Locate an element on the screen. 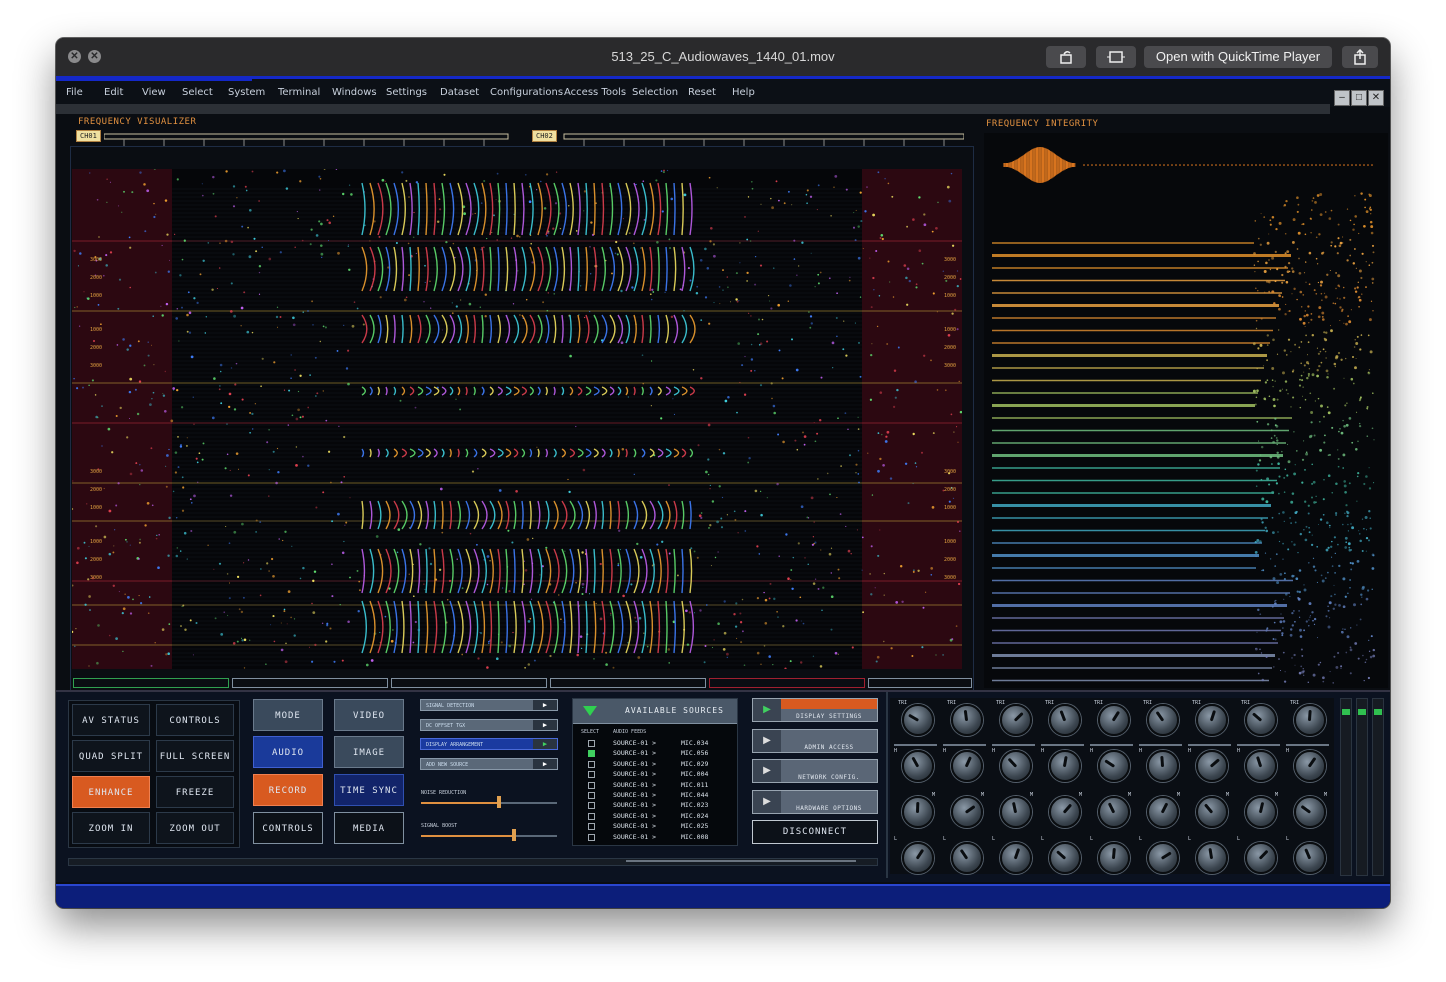  menu-windows: Windows is located at coordinates (354, 92).